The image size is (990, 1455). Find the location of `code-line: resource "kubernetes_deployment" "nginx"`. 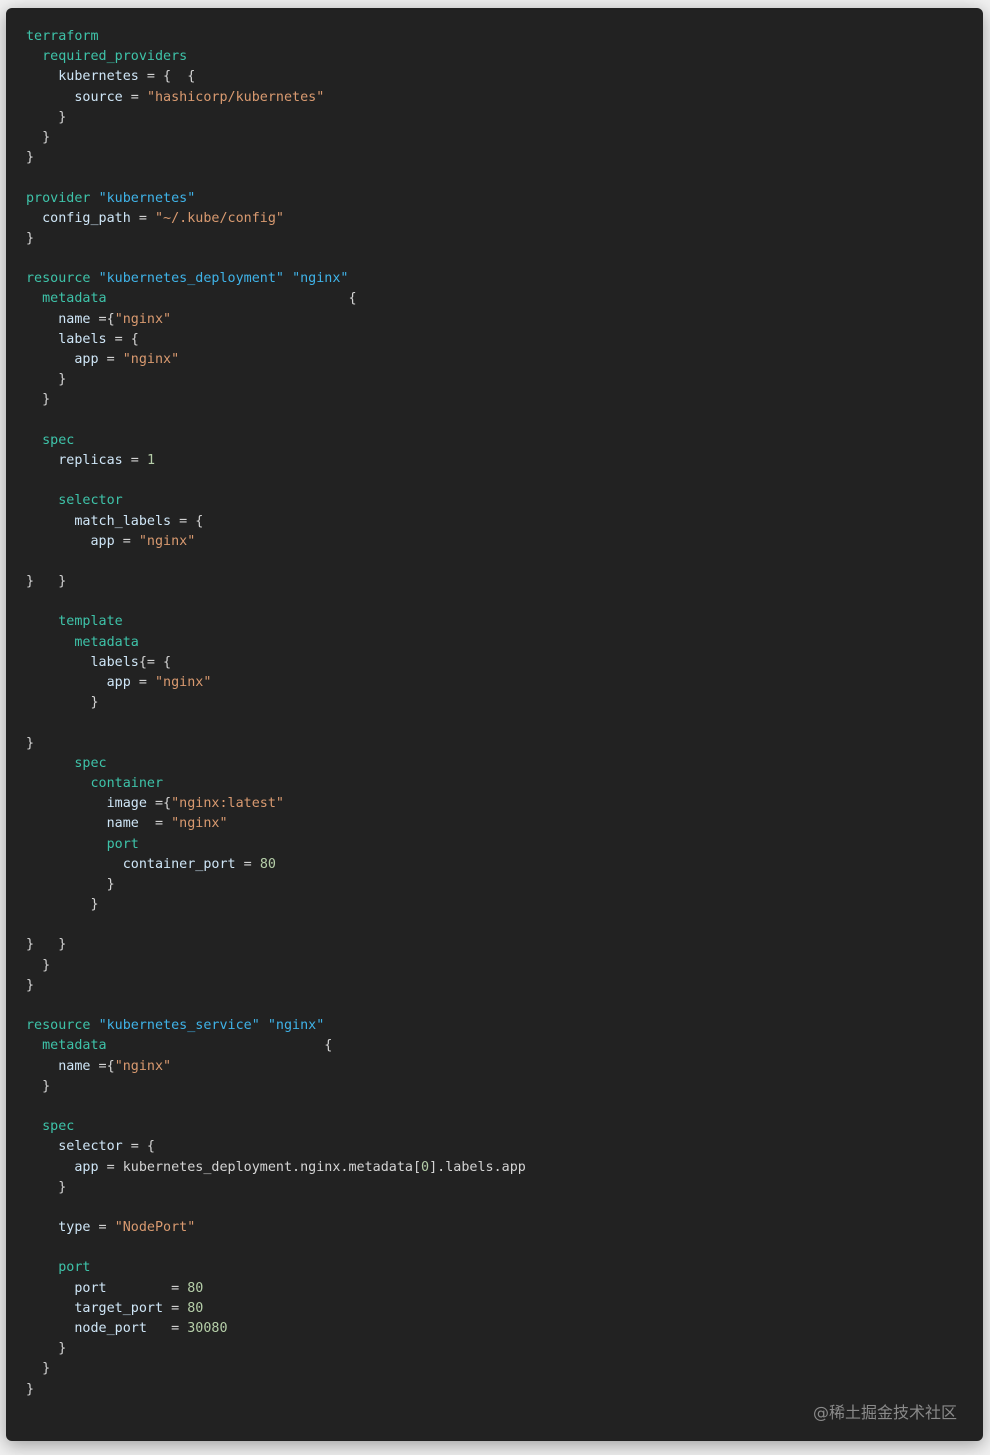

code-line: resource "kubernetes_deployment" "nginx" is located at coordinates (276, 279).